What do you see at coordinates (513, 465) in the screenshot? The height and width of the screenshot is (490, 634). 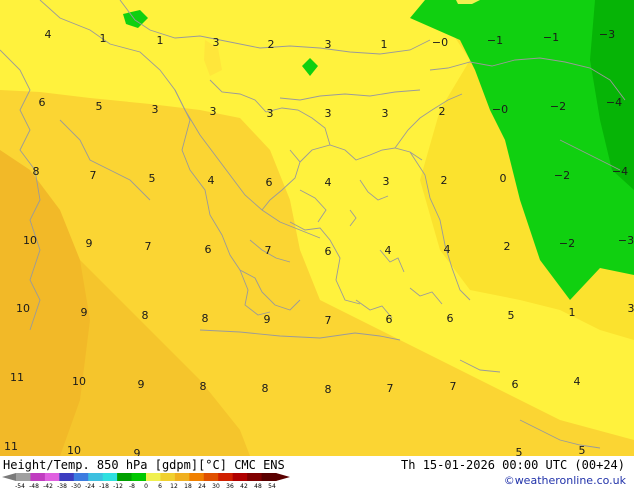 I see `map-valid-time: Th 15-01-2026 00:00 UTC (00+24)` at bounding box center [513, 465].